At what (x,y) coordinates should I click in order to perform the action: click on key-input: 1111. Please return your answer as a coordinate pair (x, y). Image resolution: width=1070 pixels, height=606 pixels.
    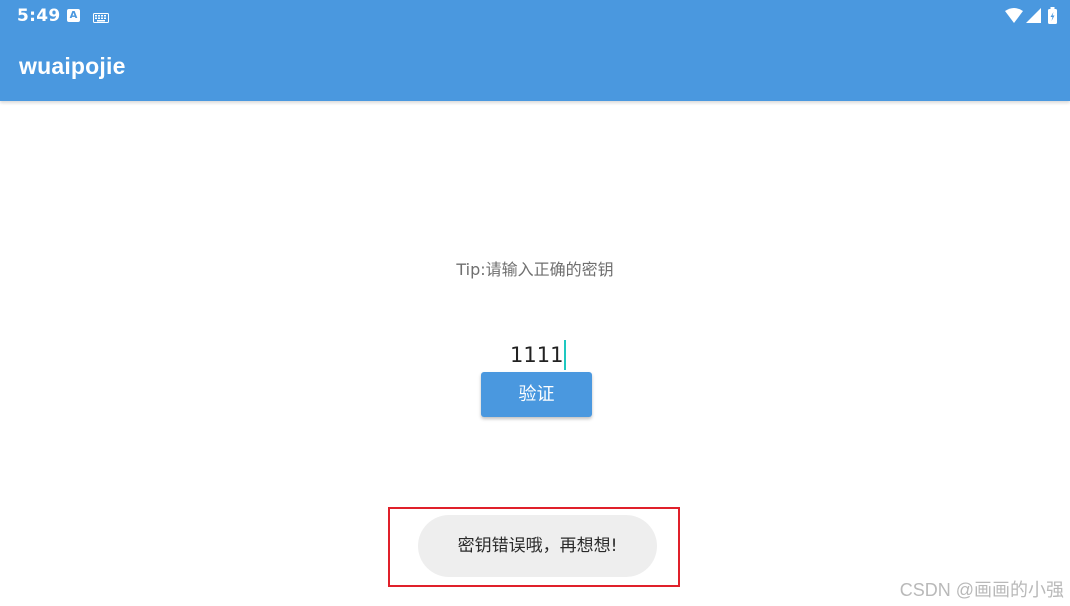
    Looking at the image, I should click on (540, 355).